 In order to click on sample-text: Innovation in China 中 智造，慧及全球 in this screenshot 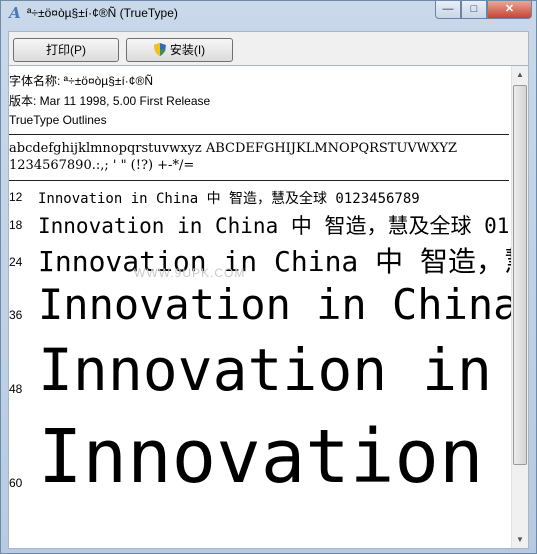, I will do `click(278, 261)`.